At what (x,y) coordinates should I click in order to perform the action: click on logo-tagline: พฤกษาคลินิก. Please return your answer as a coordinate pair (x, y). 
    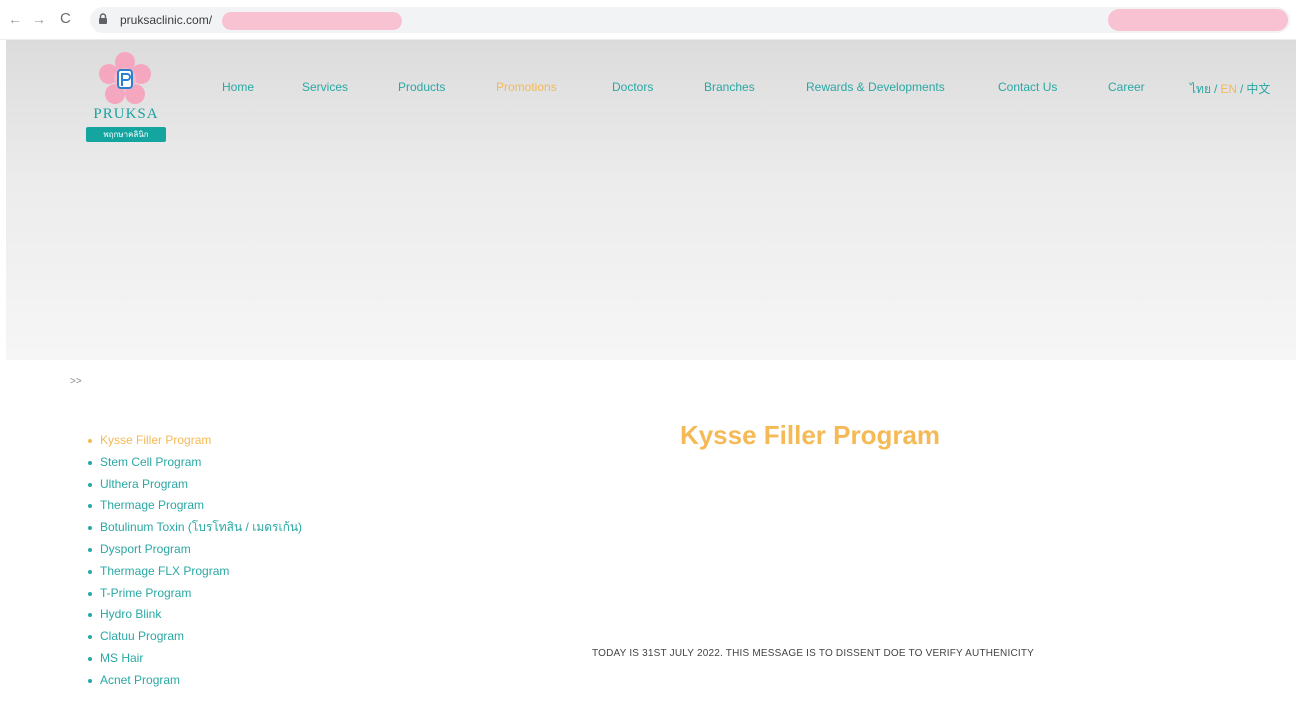
    Looking at the image, I should click on (126, 134).